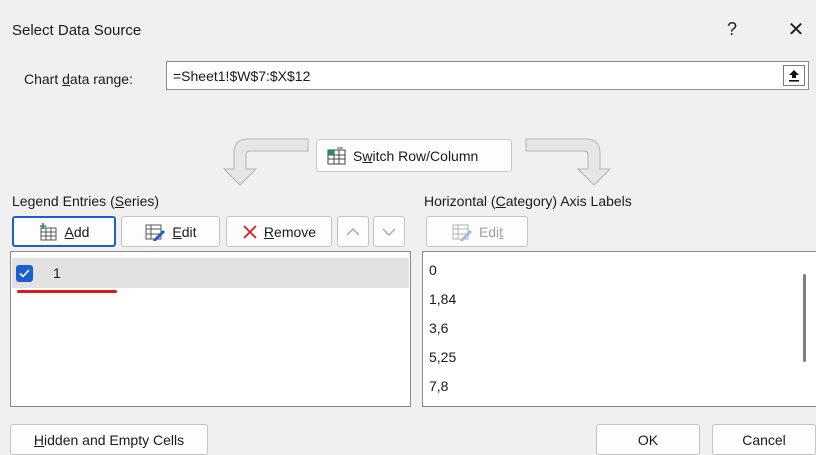  I want to click on checkmark-icon, so click(24, 273).